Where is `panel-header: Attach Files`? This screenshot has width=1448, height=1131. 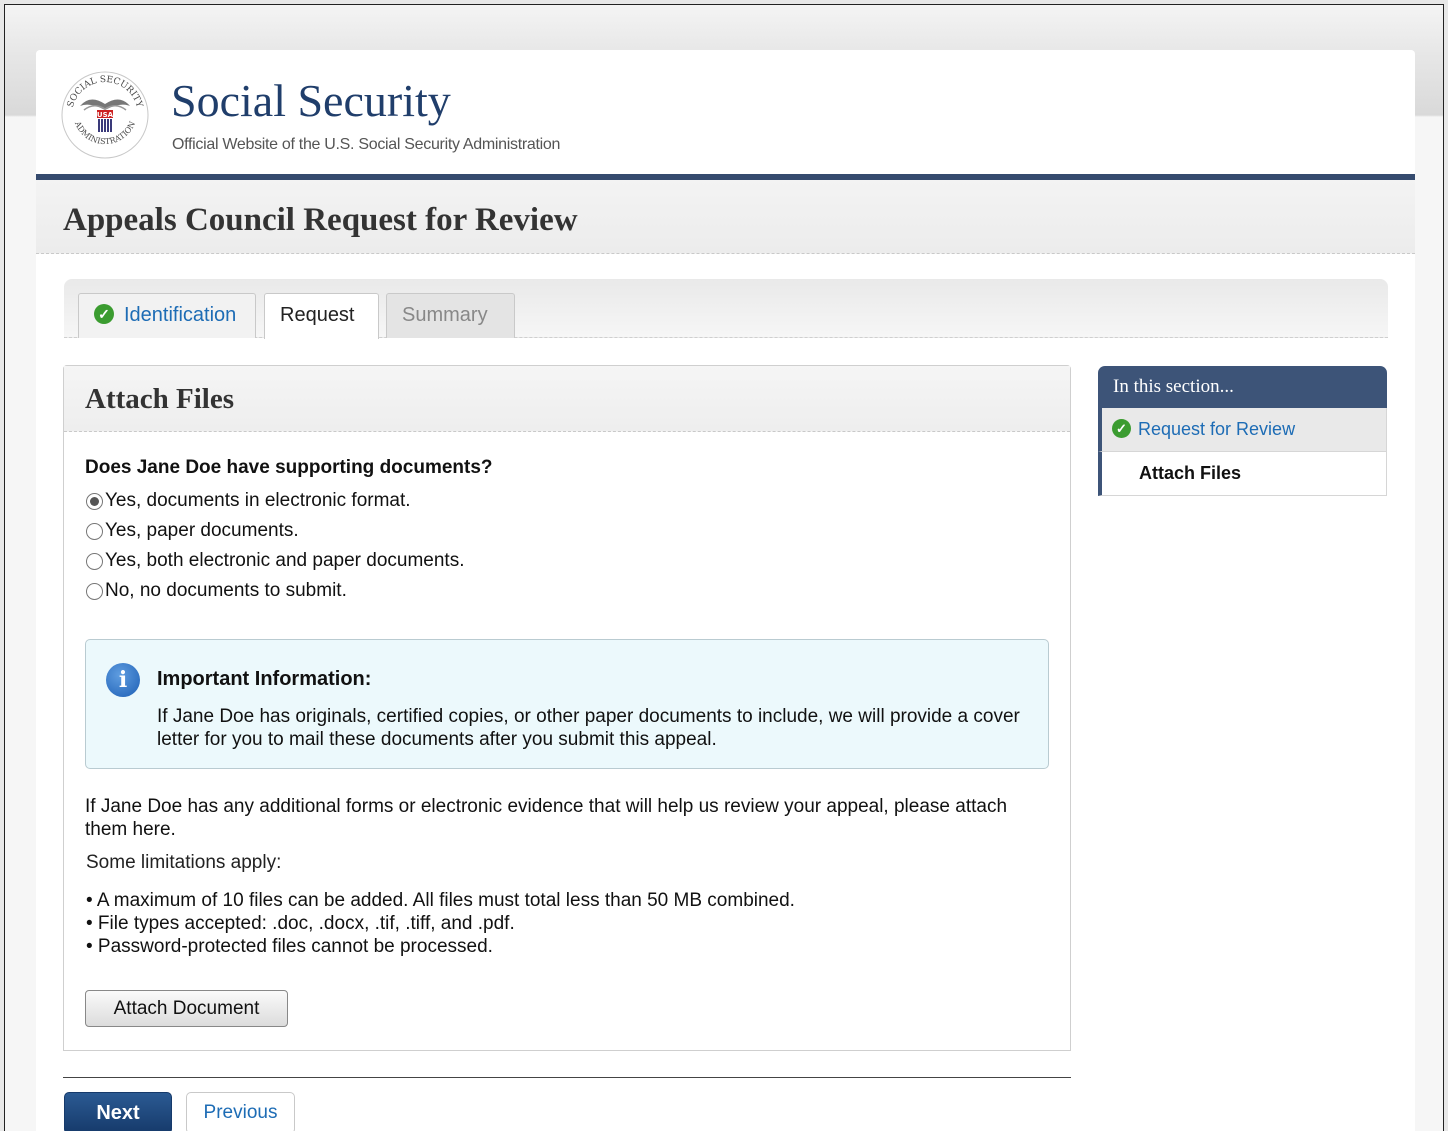
panel-header: Attach Files is located at coordinates (567, 399).